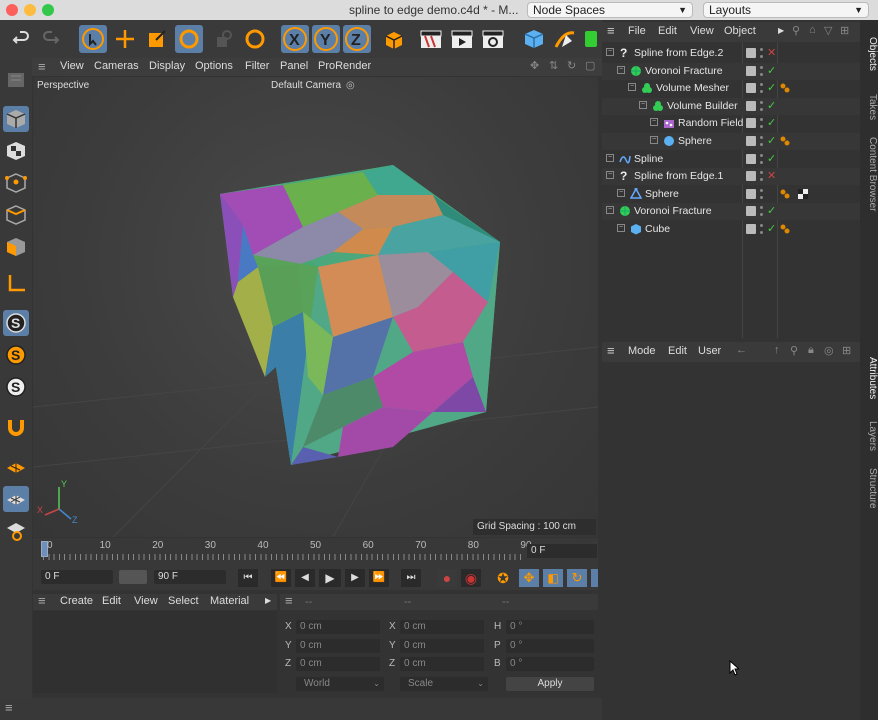  I want to click on select-tool-button, so click(93, 39).